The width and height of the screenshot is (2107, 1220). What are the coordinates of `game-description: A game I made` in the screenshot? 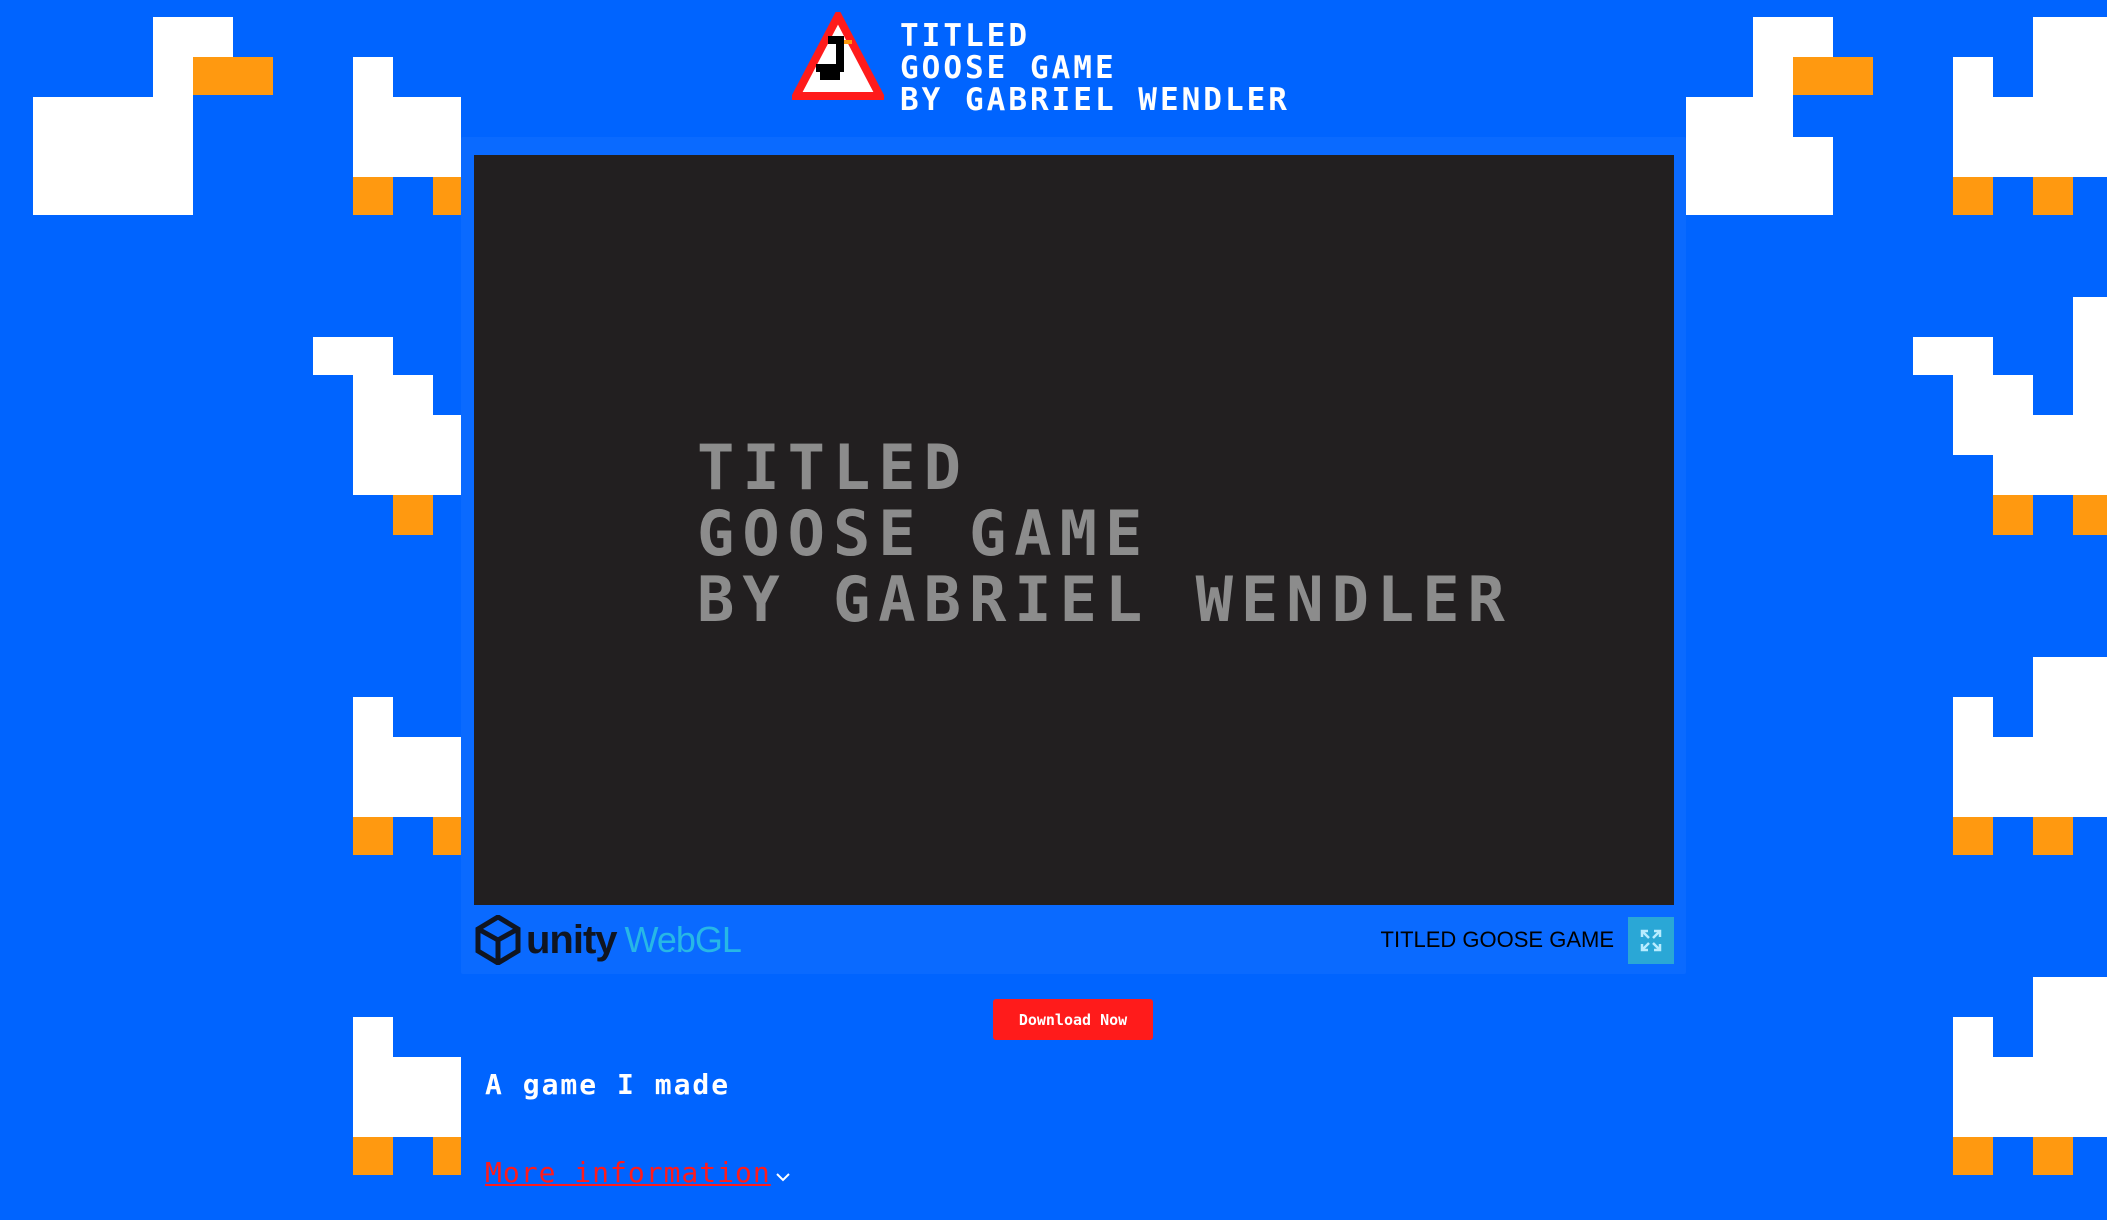 It's located at (608, 1084).